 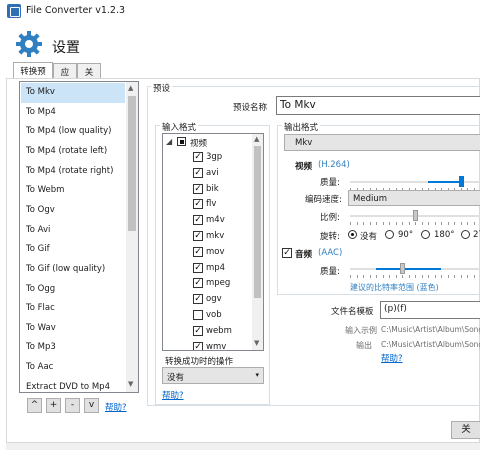 What do you see at coordinates (73, 231) in the screenshot?
I see `preset-list-item: To Avi` at bounding box center [73, 231].